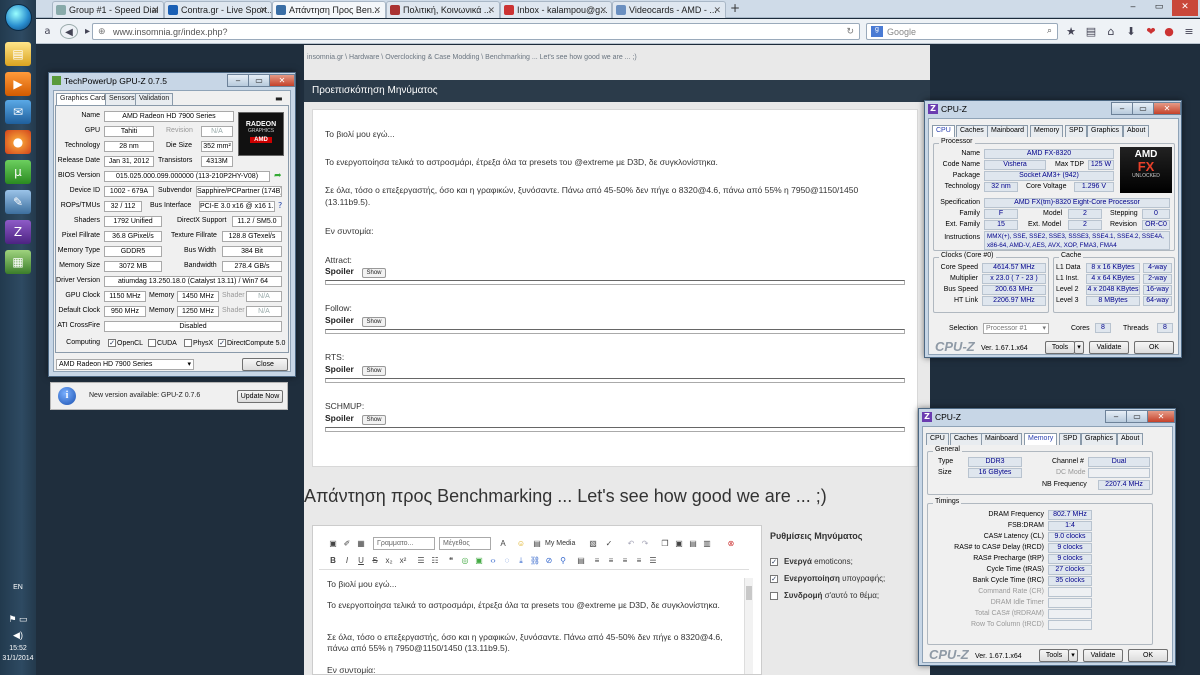 This screenshot has height=675, width=1200. Describe the element at coordinates (18, 658) in the screenshot. I see `clock-date: 31/1/2014` at that location.